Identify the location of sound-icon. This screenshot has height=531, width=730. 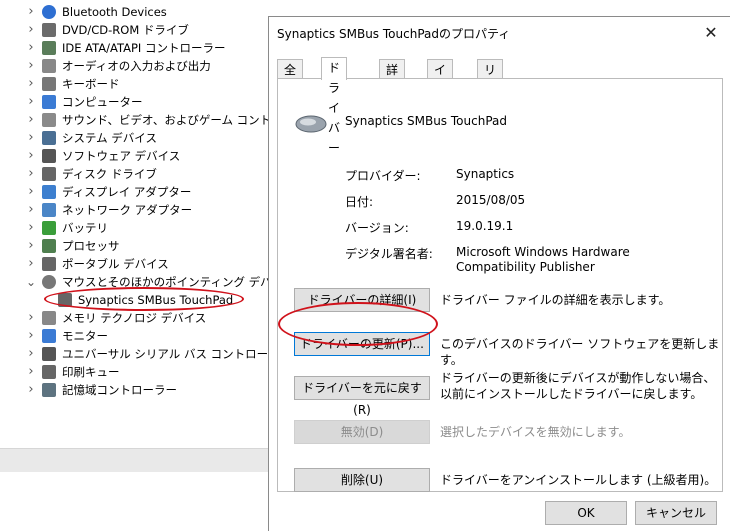
(49, 120).